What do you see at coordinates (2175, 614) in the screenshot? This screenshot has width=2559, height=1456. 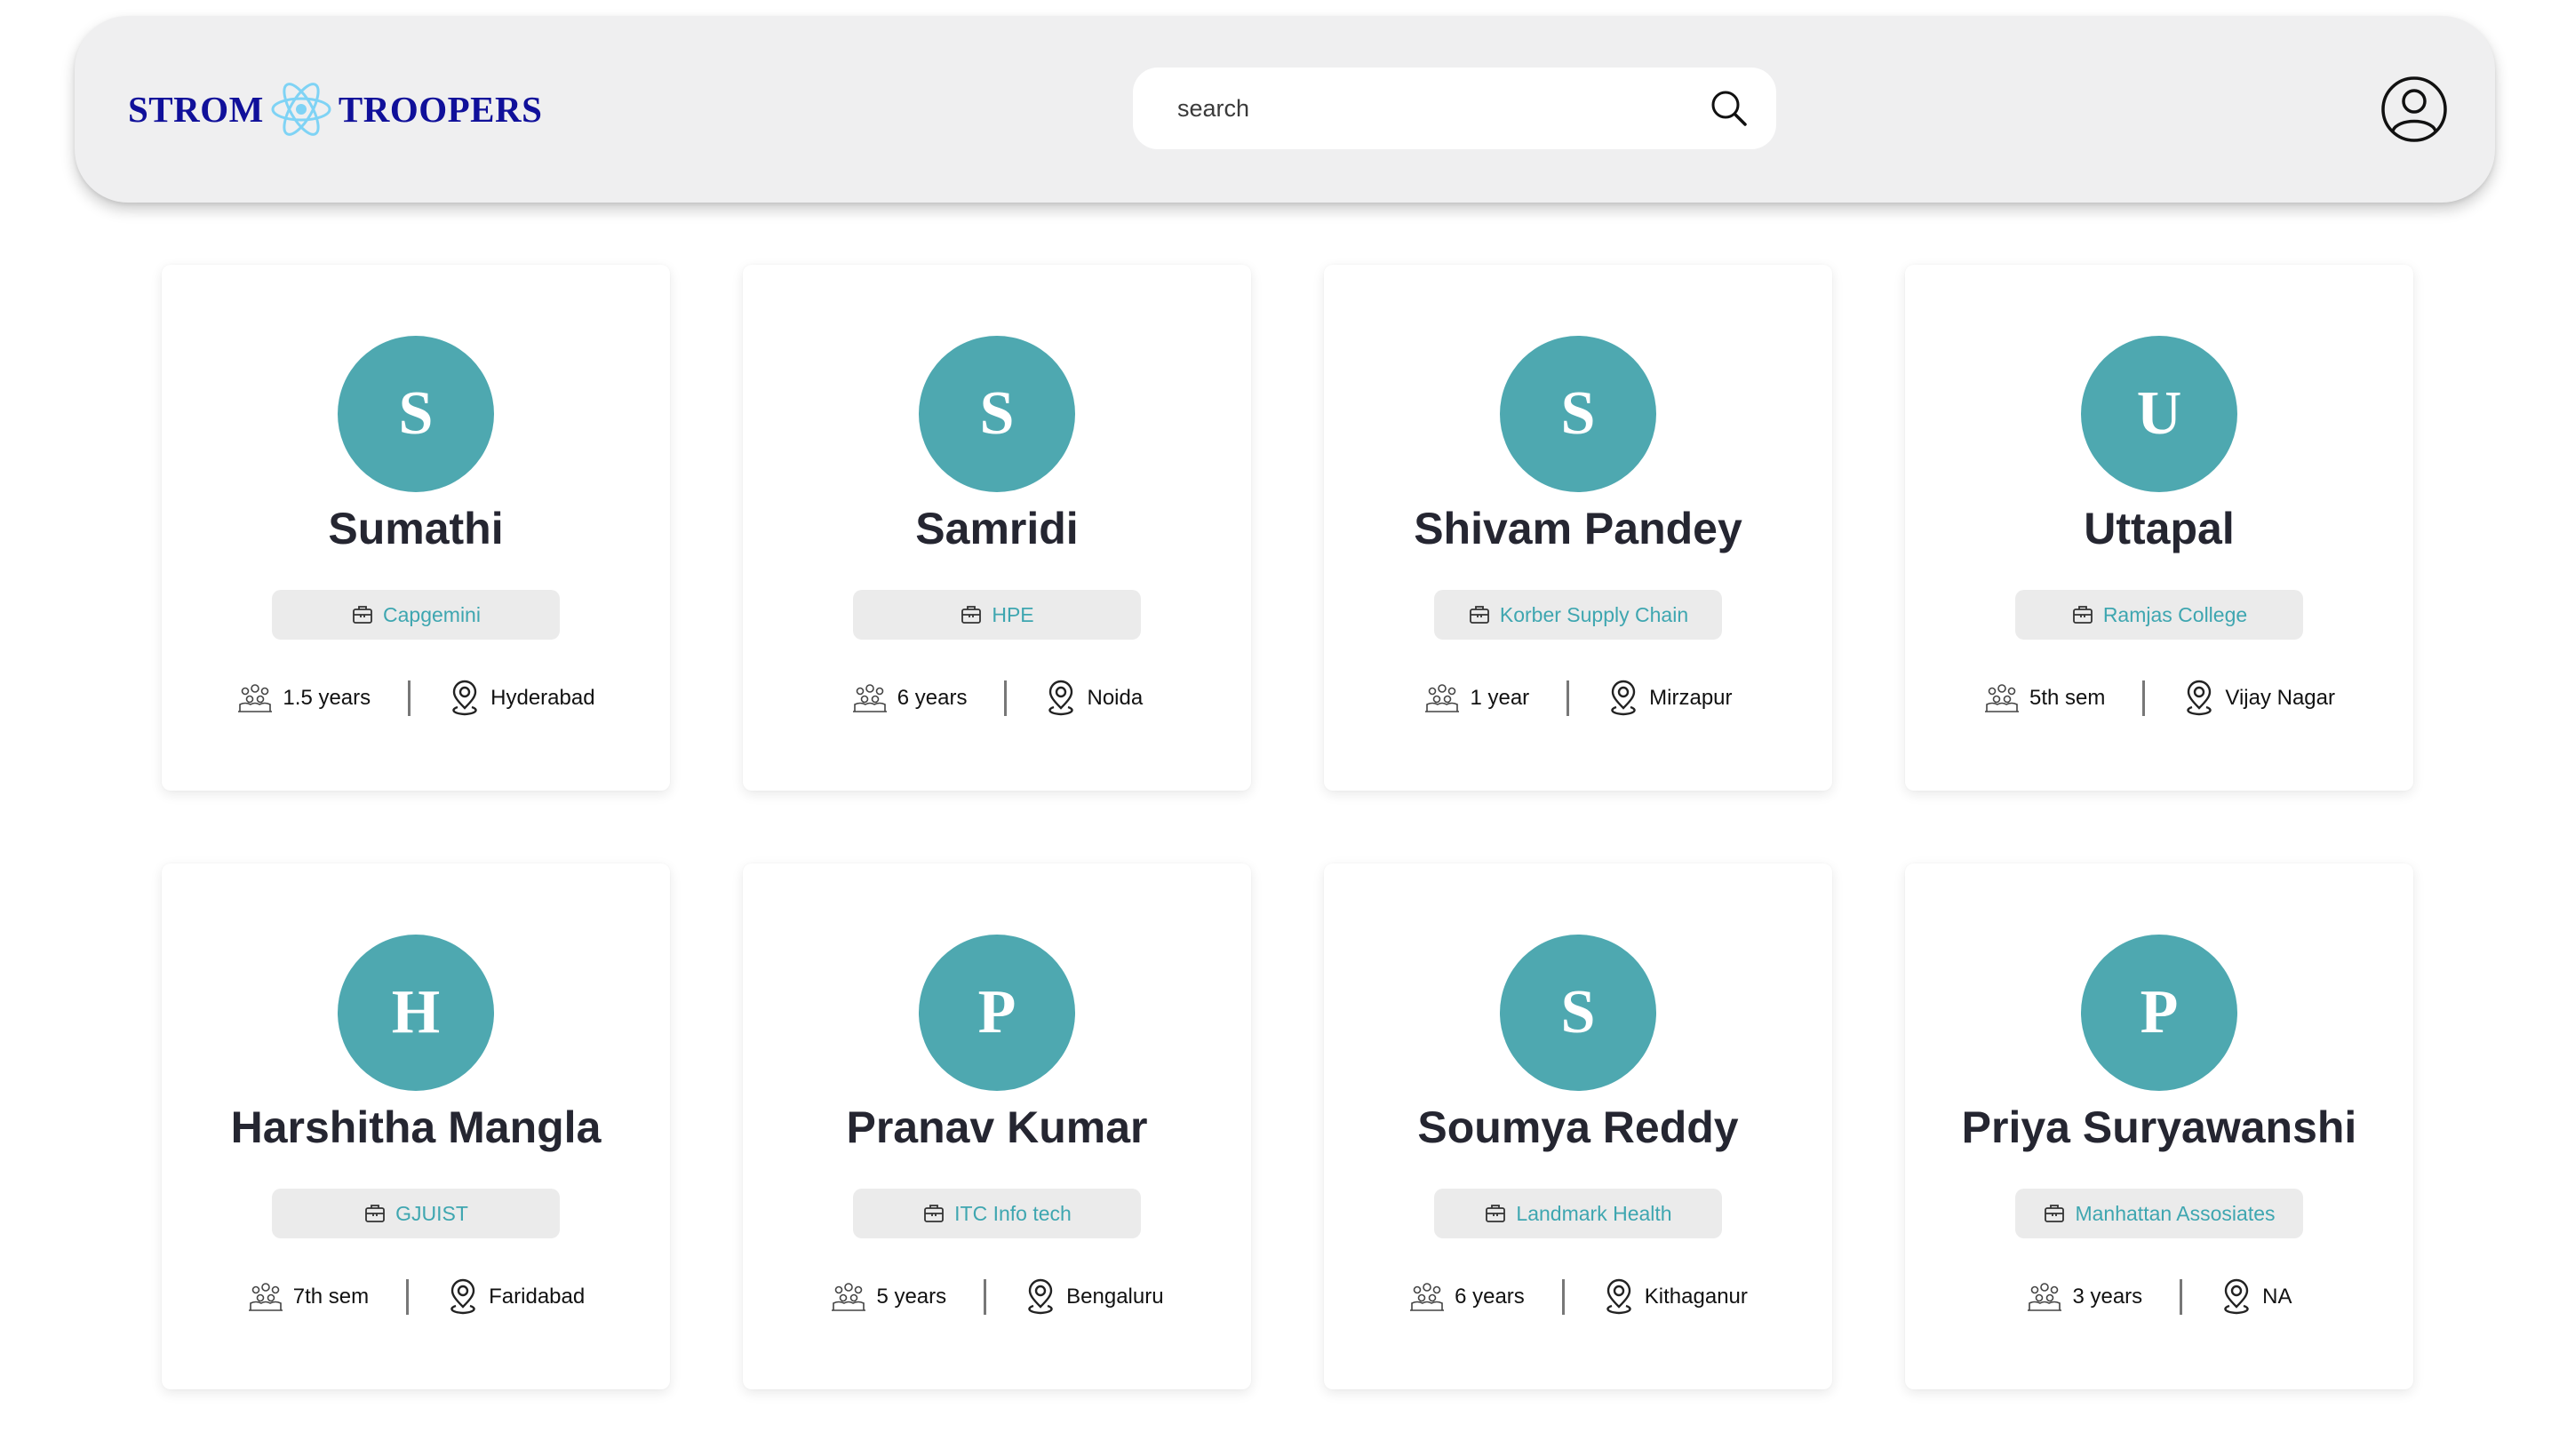 I see `company-name: Ramjas College` at bounding box center [2175, 614].